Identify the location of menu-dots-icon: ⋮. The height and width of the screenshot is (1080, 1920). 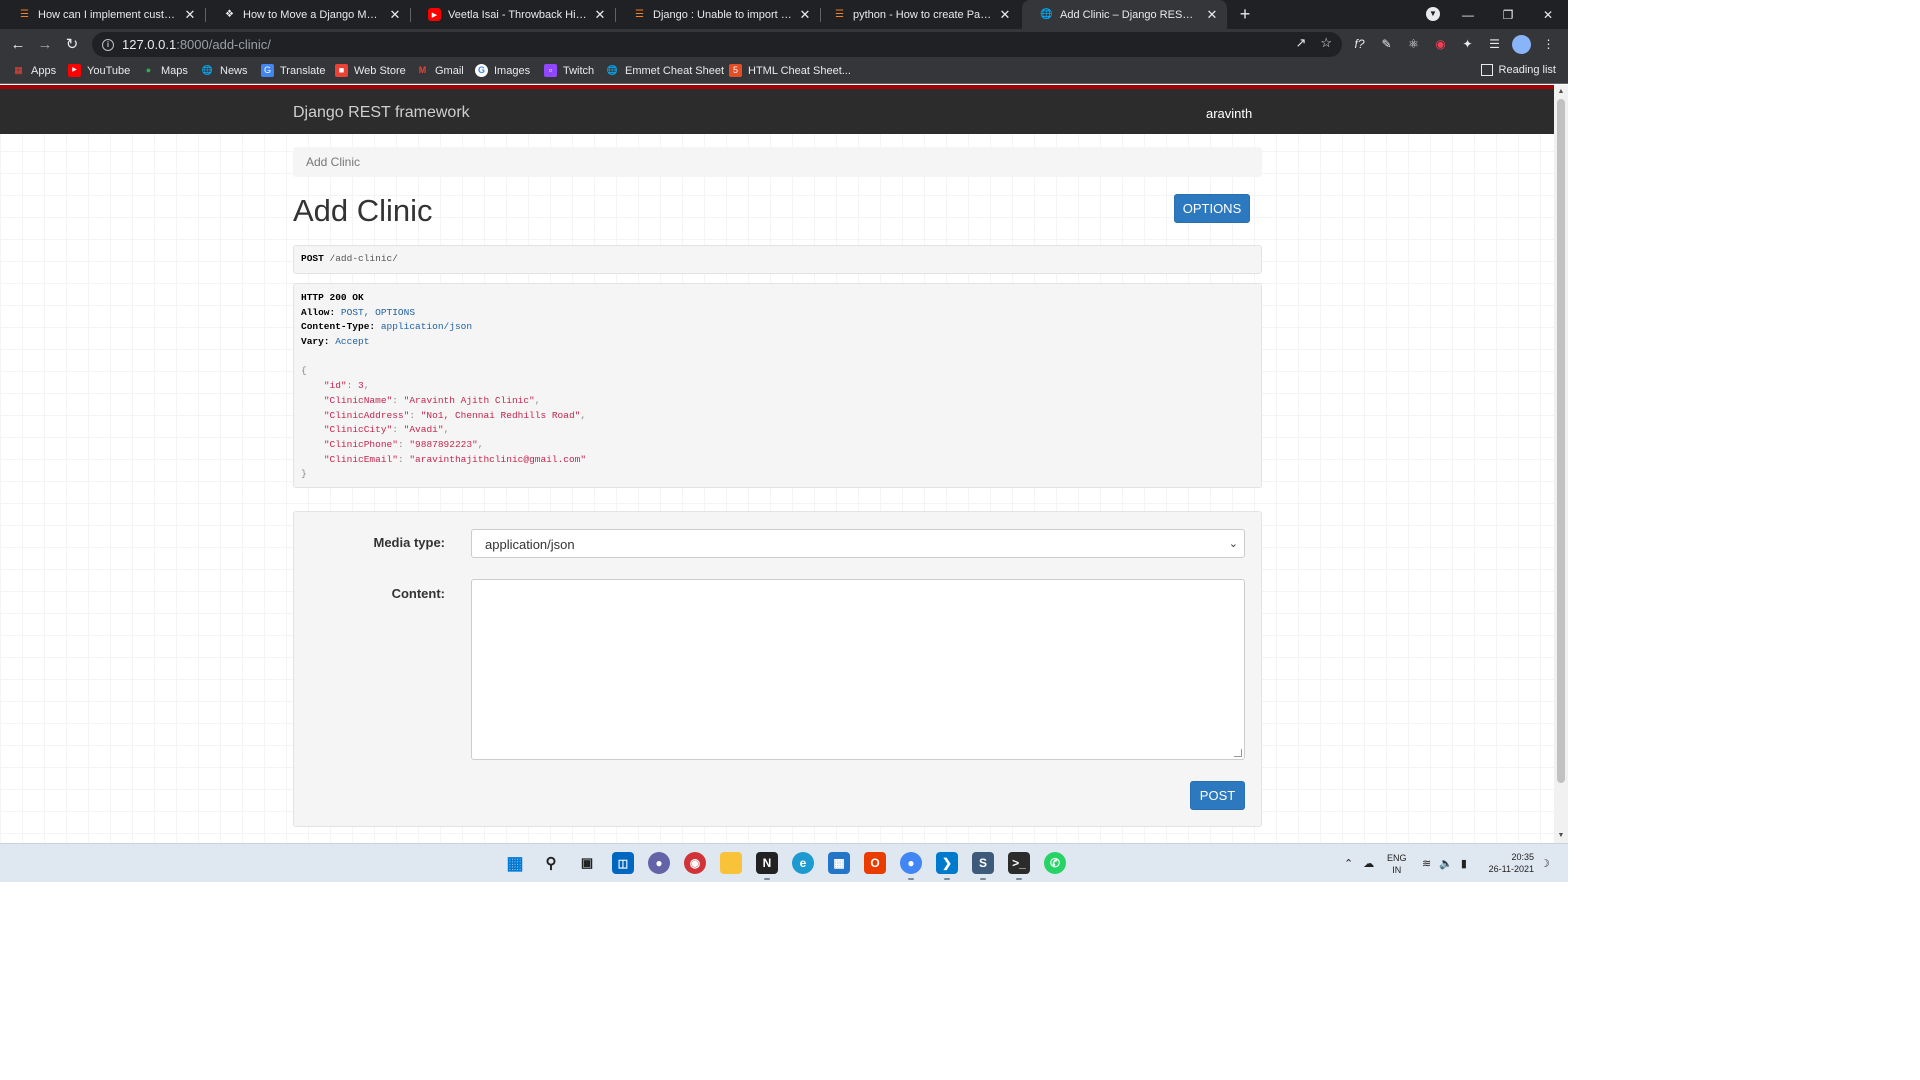
(1548, 44).